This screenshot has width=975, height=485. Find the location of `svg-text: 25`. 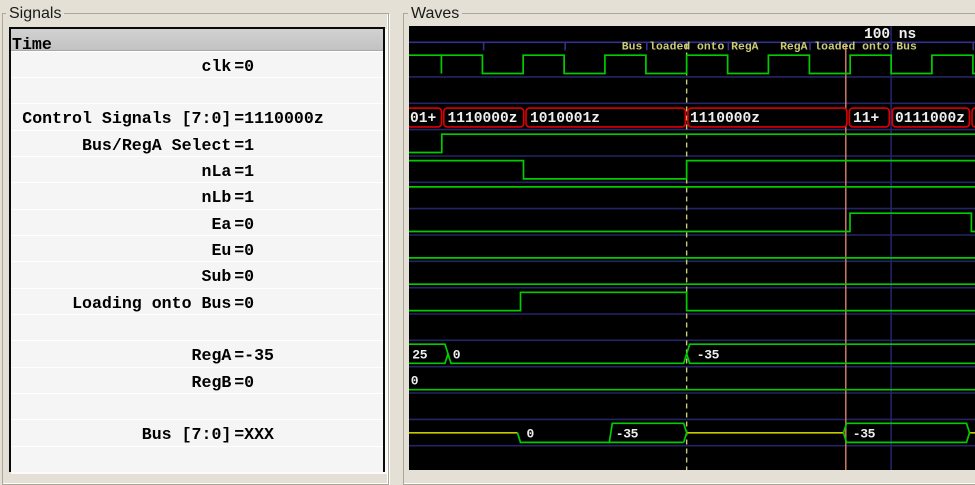

svg-text: 25 is located at coordinates (419, 354).